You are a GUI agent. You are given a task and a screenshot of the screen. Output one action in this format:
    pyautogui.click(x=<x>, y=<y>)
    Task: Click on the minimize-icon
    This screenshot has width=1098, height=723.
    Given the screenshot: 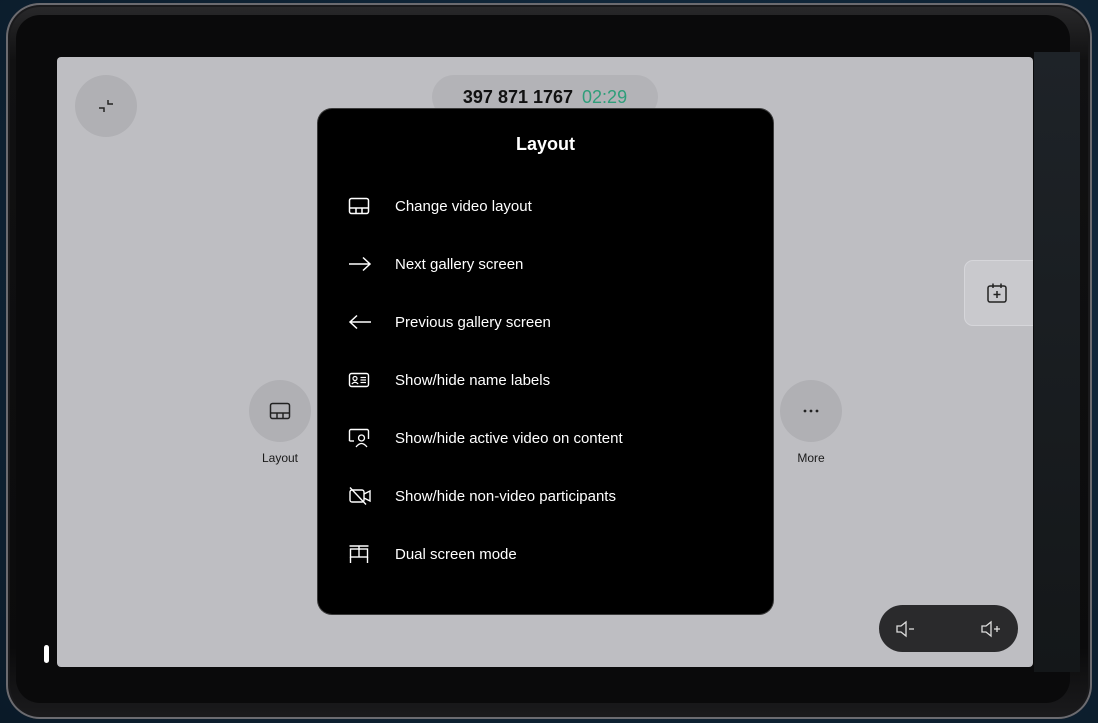 What is the action you would take?
    pyautogui.click(x=106, y=106)
    